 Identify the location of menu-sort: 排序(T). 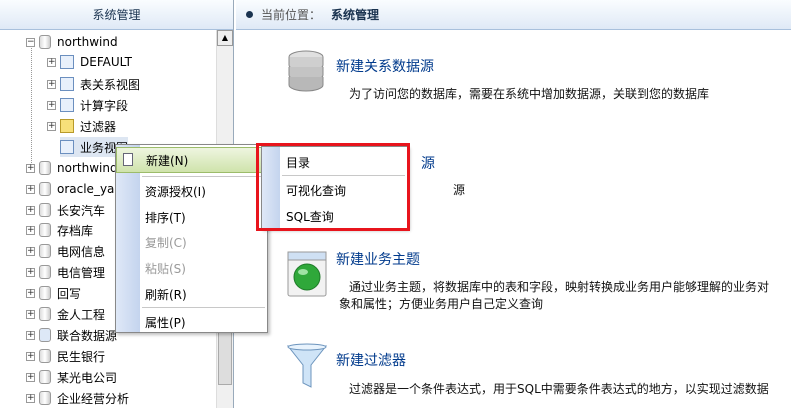
(191, 217).